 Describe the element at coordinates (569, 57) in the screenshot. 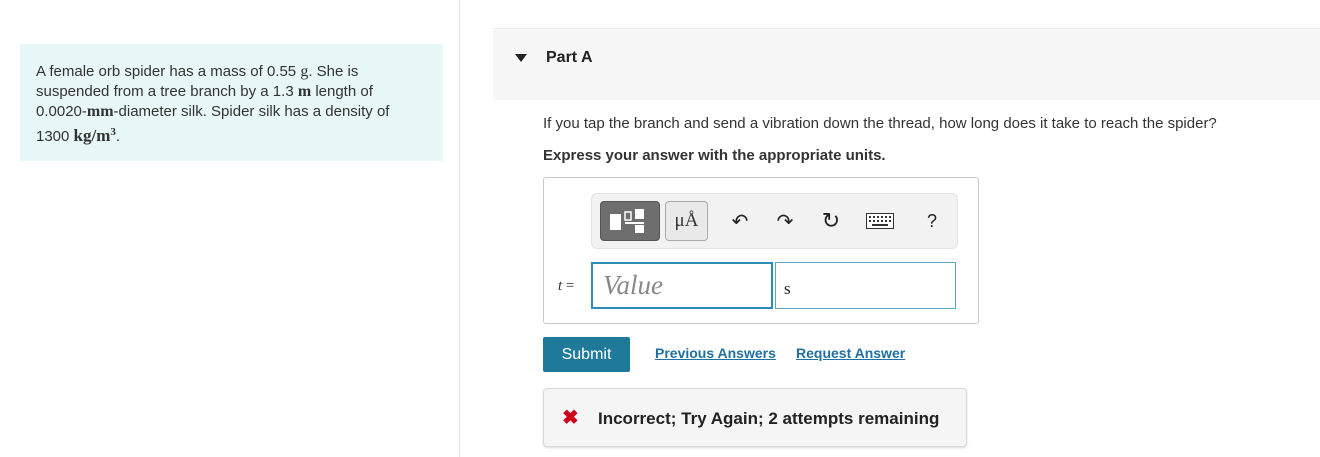

I see `part-title: Part A` at that location.